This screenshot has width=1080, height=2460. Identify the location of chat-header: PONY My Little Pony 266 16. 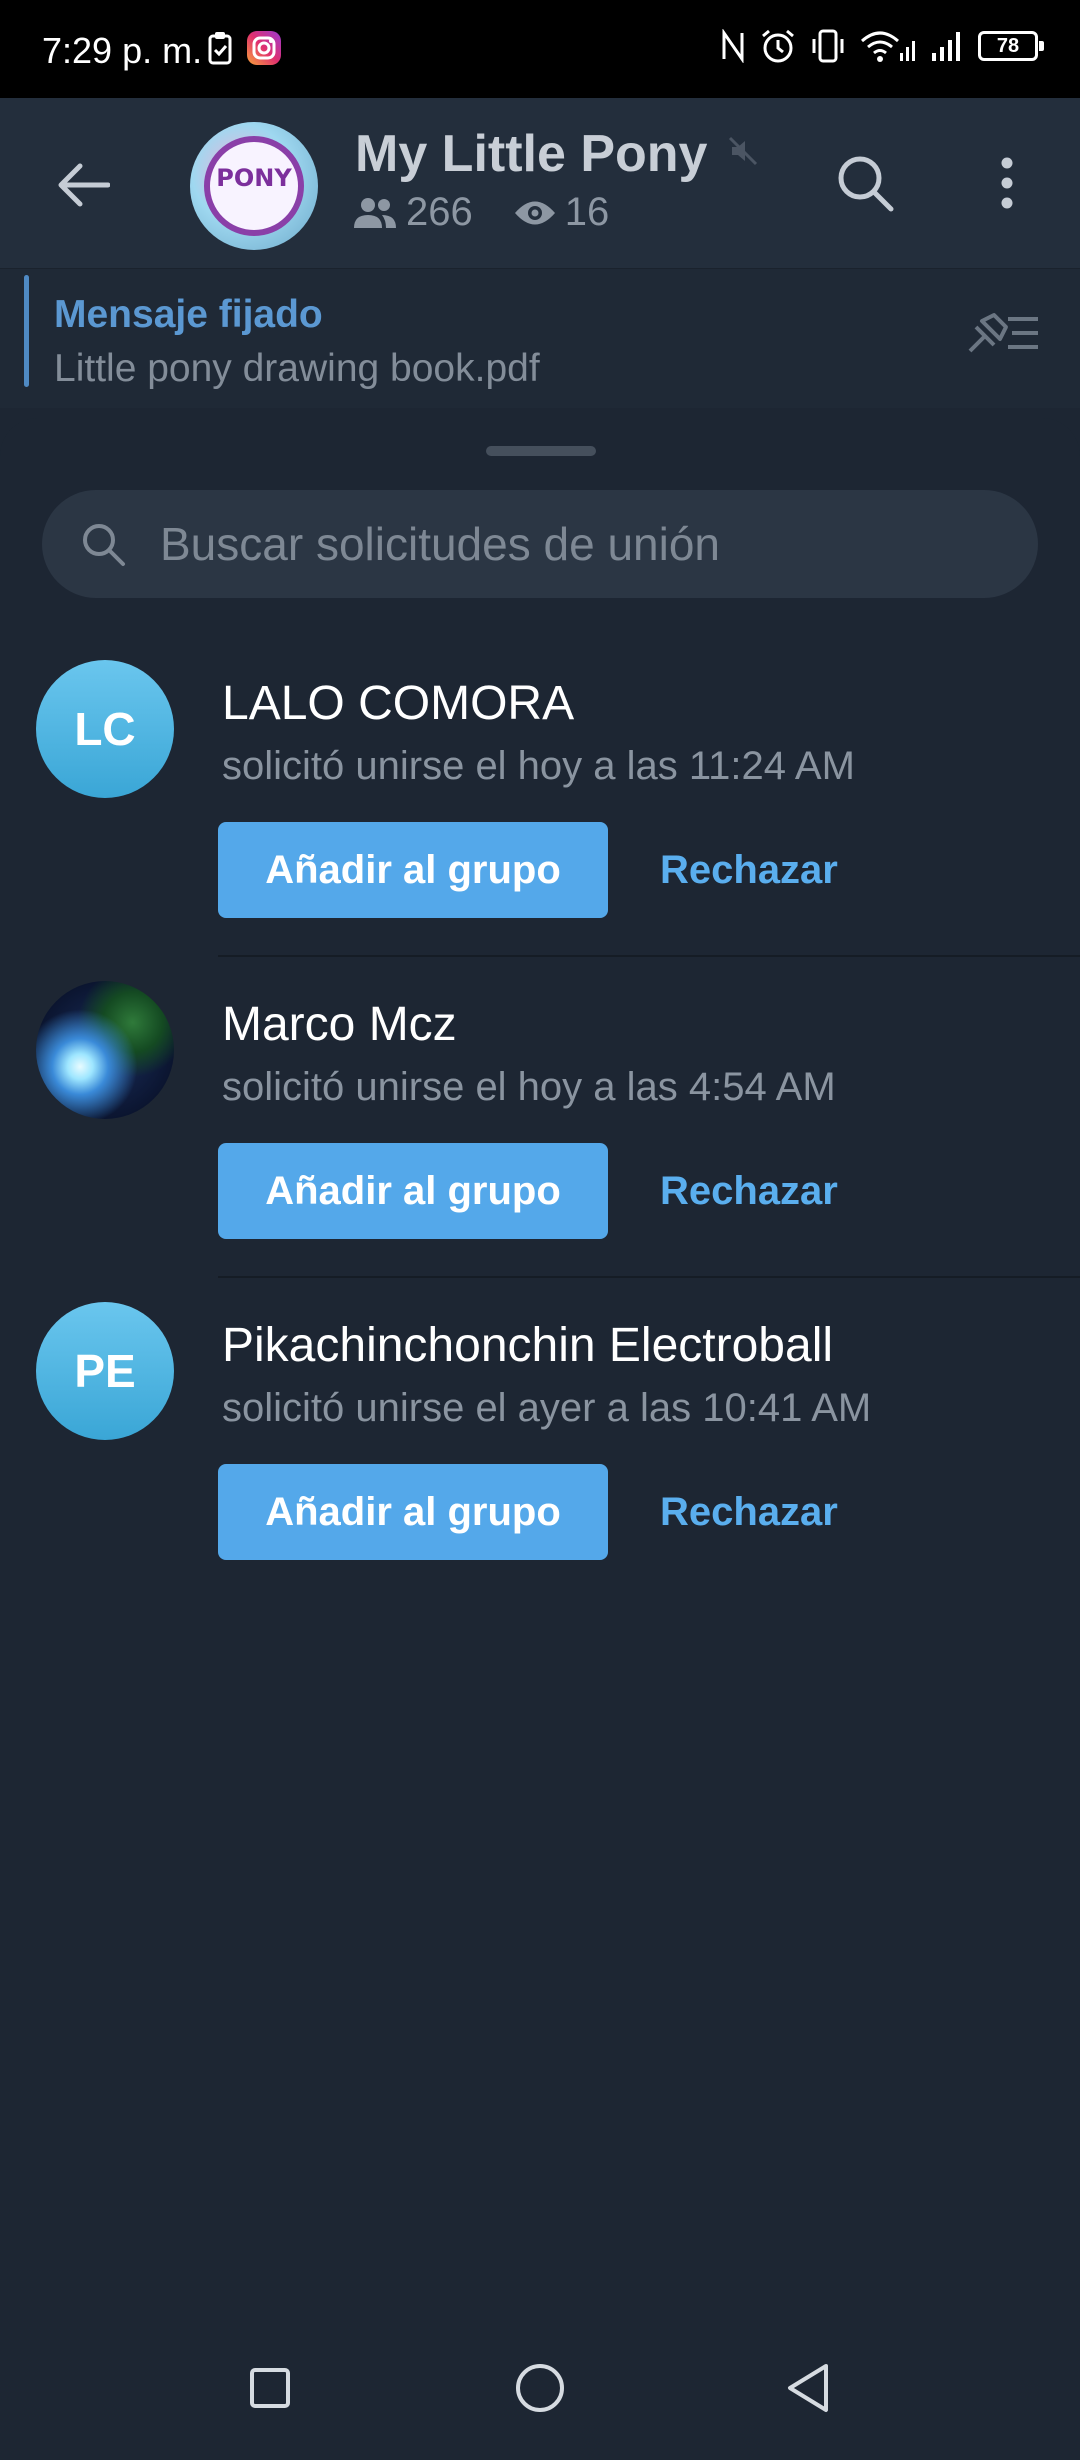
(540, 183).